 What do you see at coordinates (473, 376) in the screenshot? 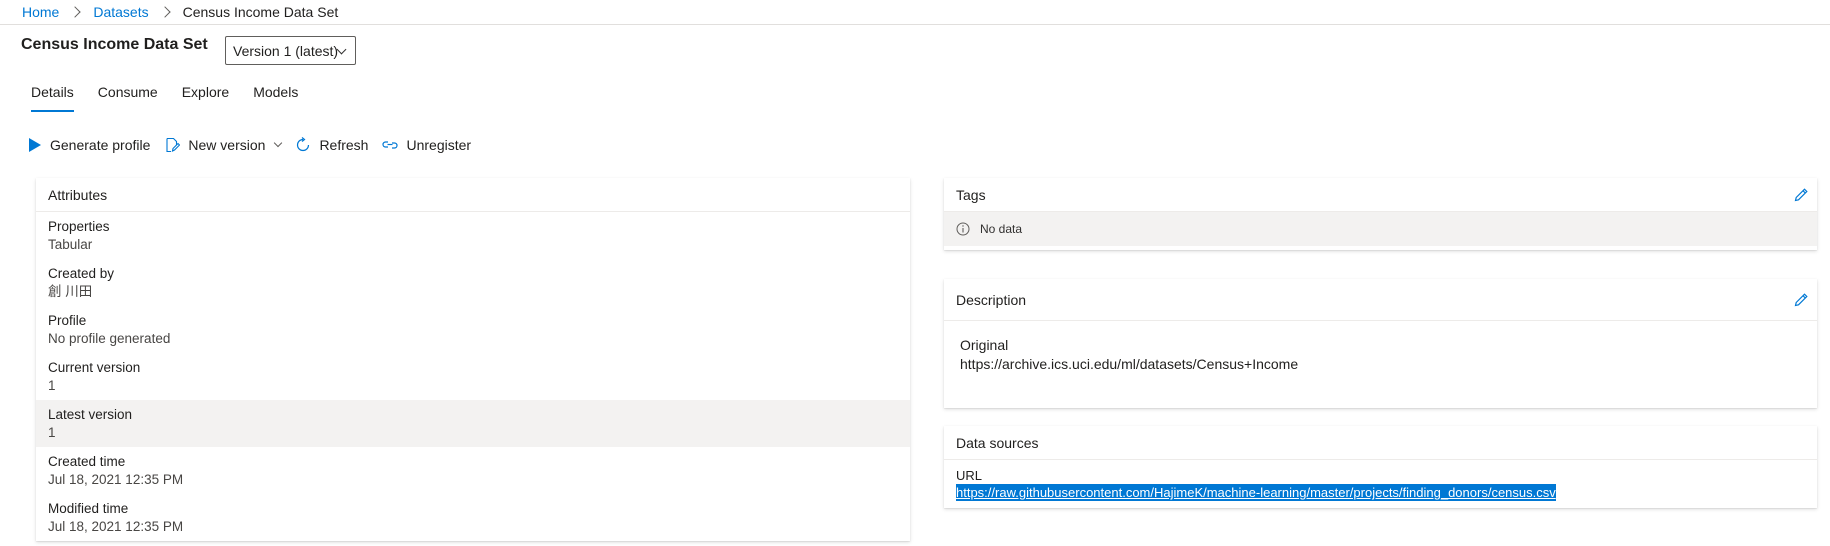
I see `attr-current-version: Current version 1` at bounding box center [473, 376].